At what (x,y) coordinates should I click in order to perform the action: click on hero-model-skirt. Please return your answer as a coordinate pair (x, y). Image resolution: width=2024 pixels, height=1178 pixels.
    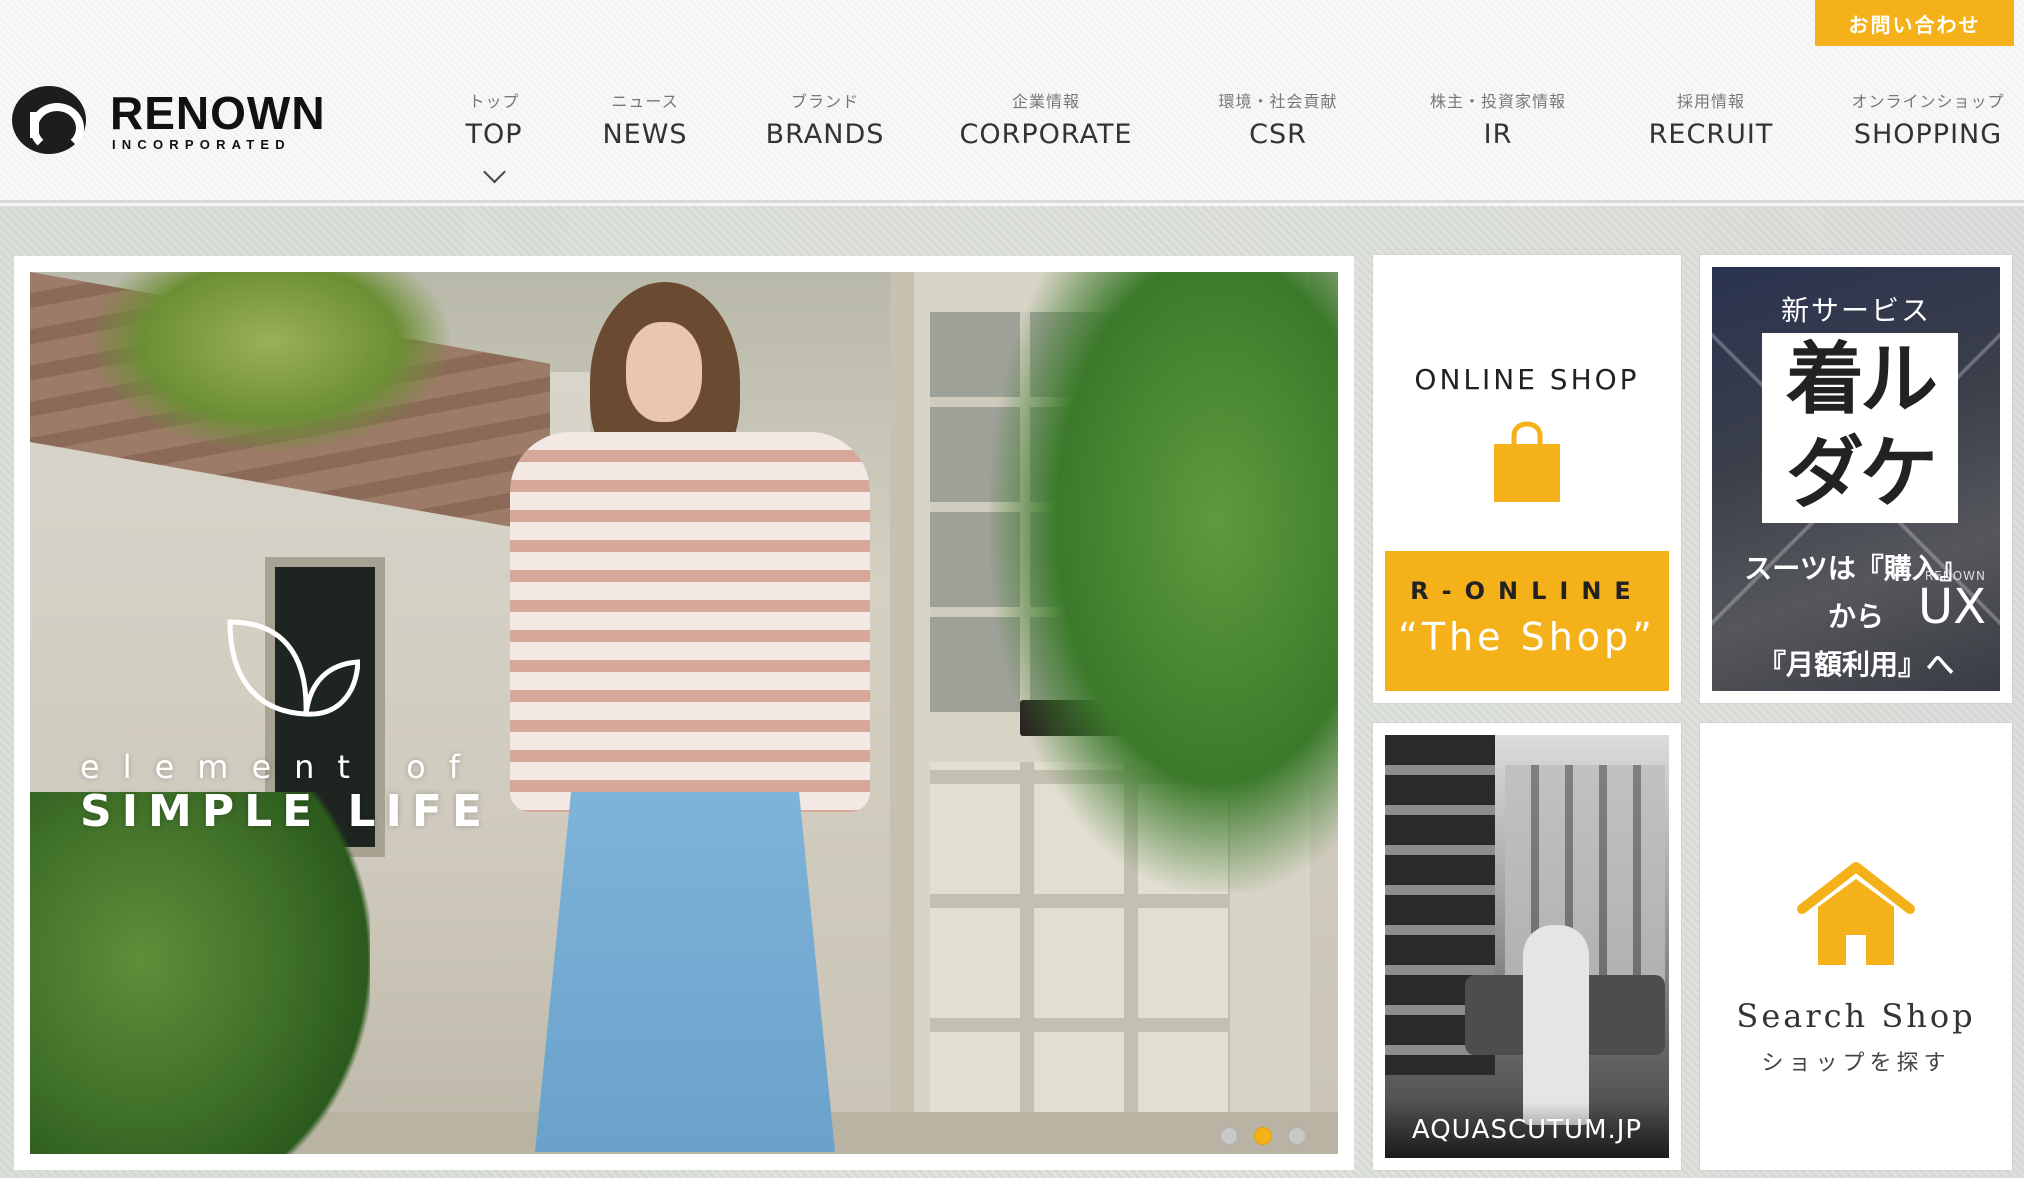
    Looking at the image, I should click on (685, 972).